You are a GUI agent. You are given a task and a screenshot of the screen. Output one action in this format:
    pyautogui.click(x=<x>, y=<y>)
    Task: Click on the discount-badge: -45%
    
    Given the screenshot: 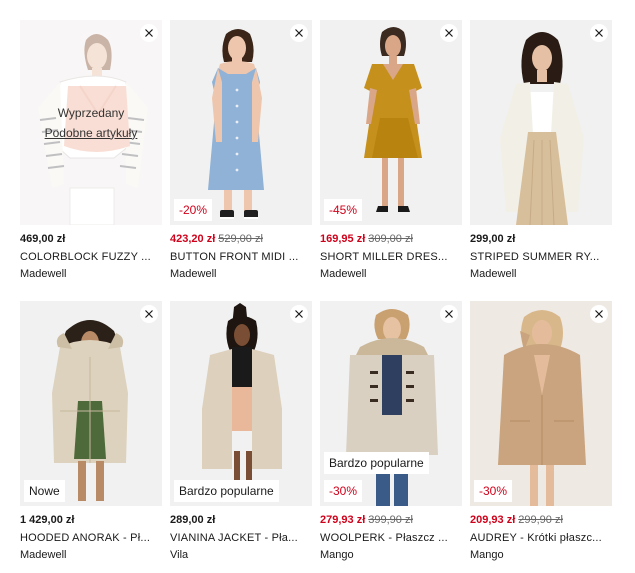 What is the action you would take?
    pyautogui.click(x=343, y=210)
    